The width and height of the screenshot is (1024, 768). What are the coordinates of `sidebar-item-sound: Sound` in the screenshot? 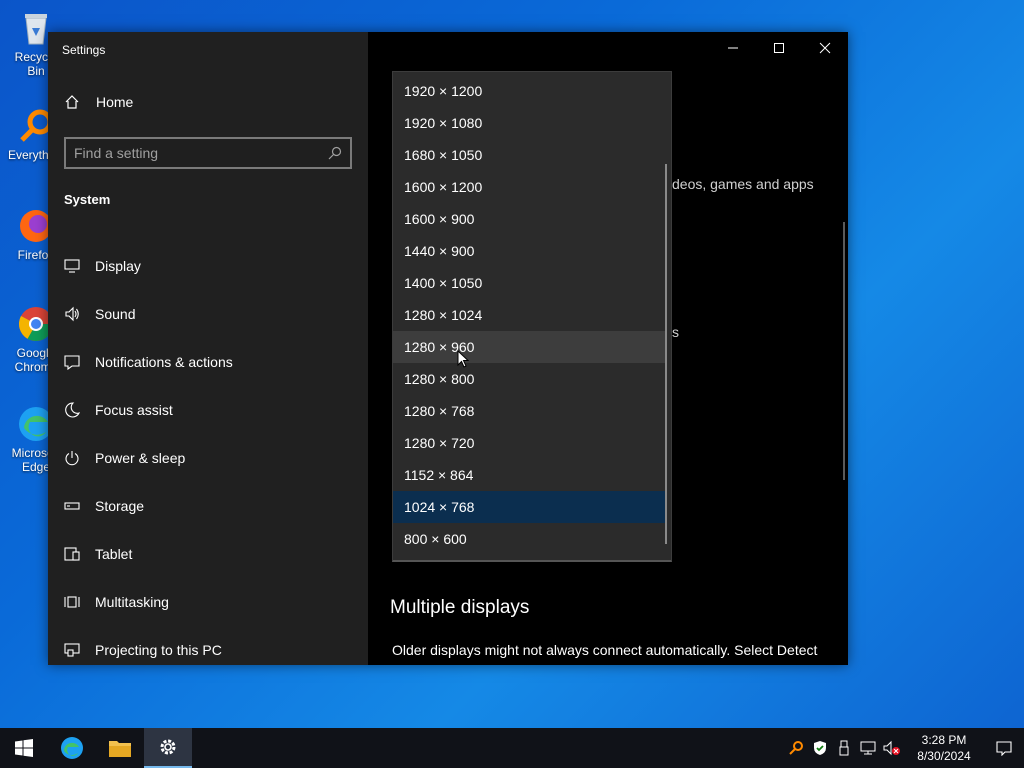 It's located at (209, 314).